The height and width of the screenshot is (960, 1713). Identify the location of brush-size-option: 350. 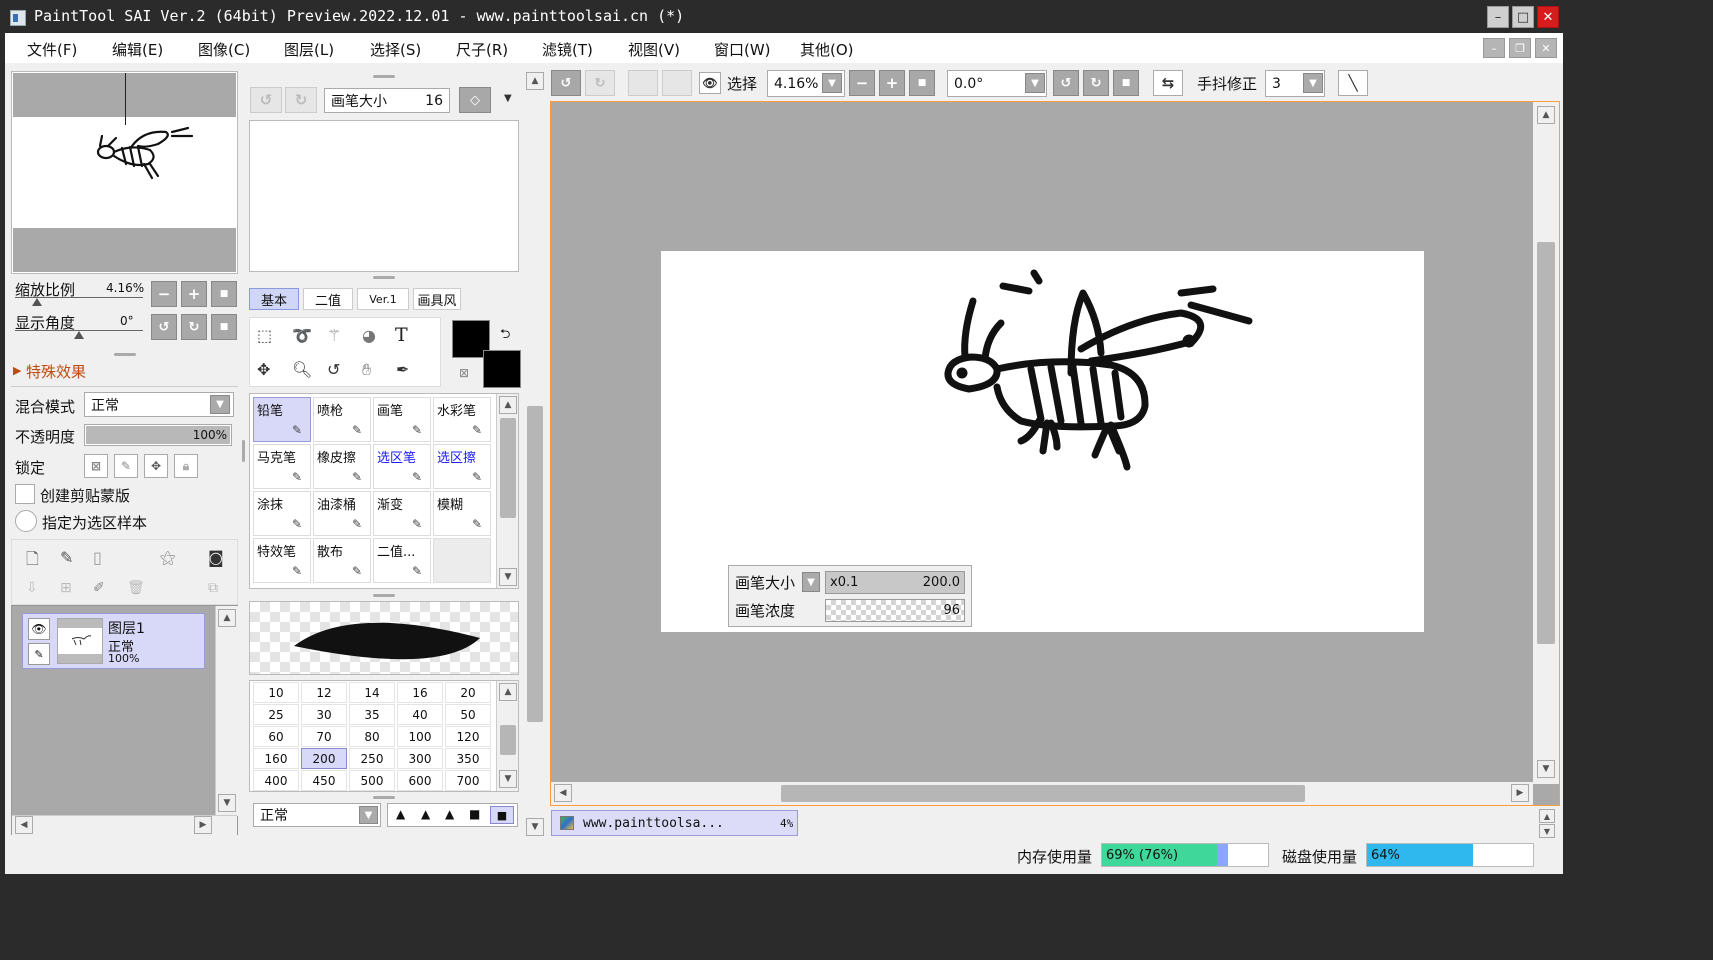
(468, 758).